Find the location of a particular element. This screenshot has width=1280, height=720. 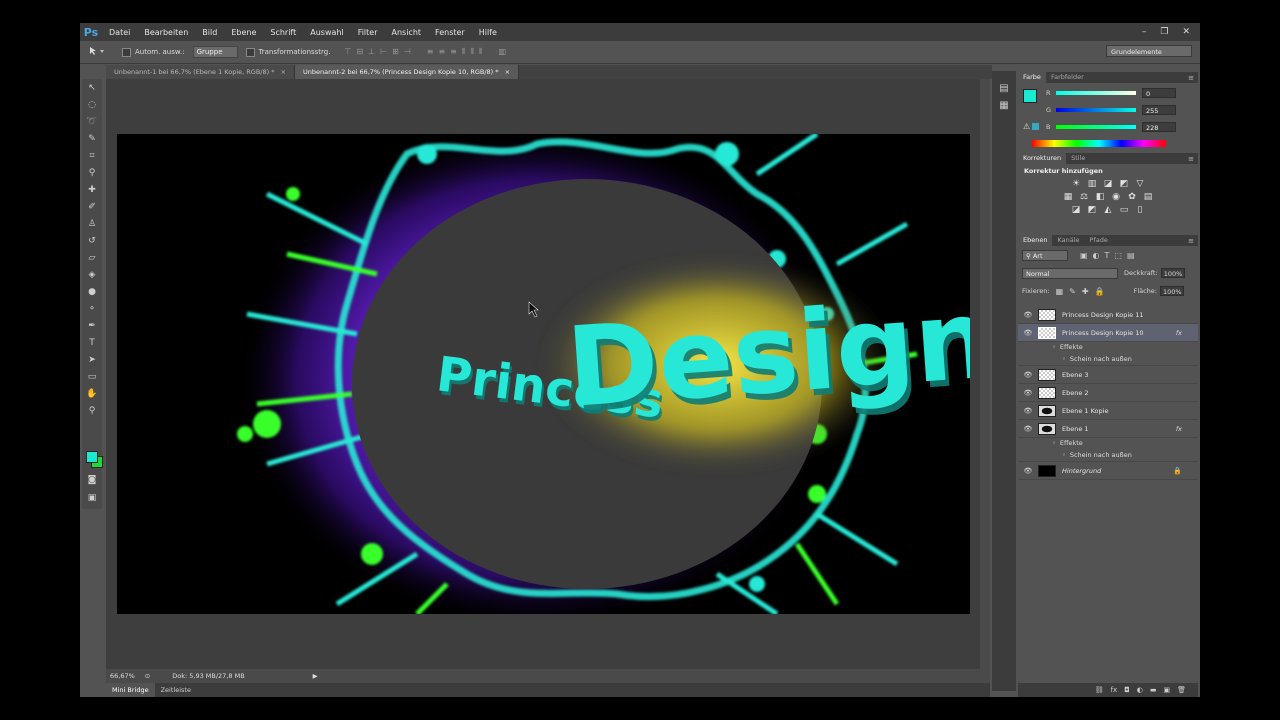

layer-row-selected: 👁 Princess Design Kopie 10 fx is located at coordinates (1108, 333).